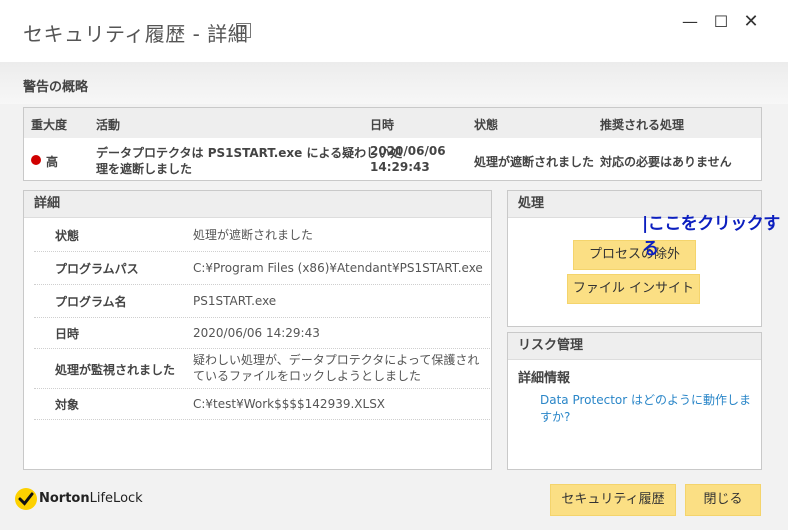 This screenshot has height=530, width=788. I want to click on header-band, so click(394, 83).